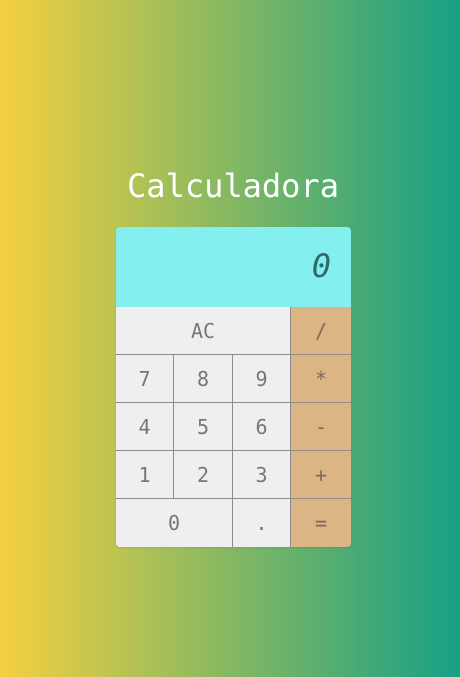 The width and height of the screenshot is (460, 677). I want to click on divide-button: /, so click(321, 331).